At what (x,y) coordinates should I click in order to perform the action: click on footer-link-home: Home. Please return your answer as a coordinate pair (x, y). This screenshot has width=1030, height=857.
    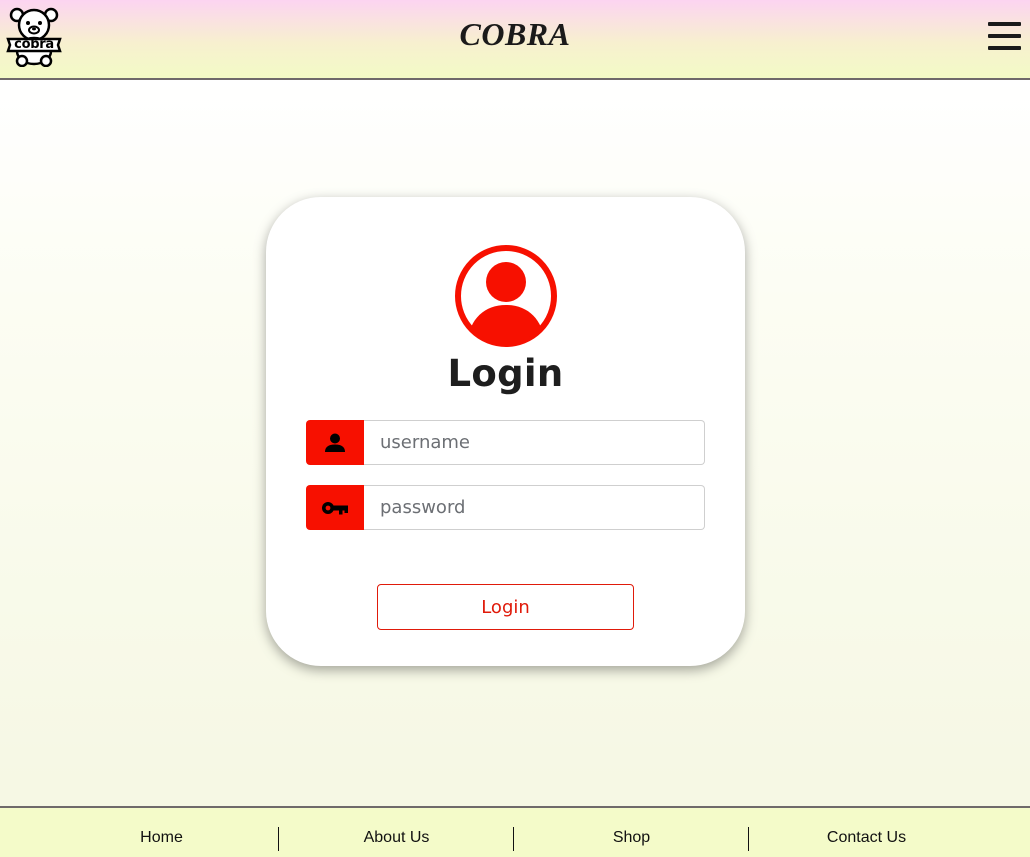
    Looking at the image, I should click on (161, 832).